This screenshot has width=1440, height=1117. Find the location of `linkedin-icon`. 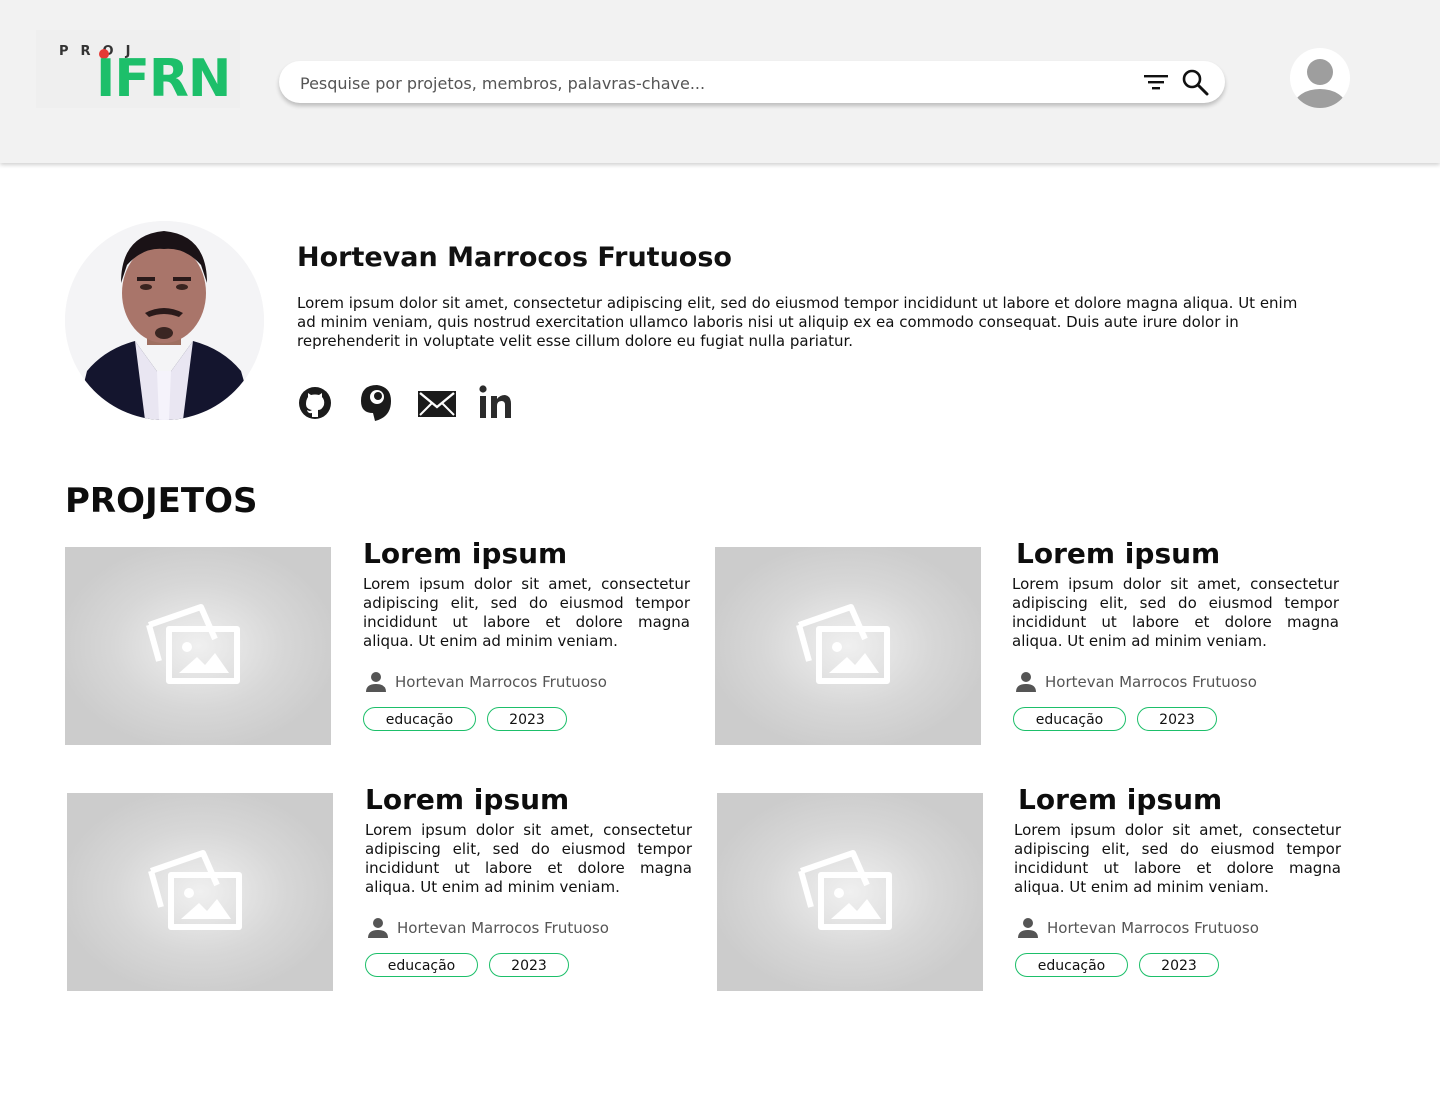

linkedin-icon is located at coordinates (495, 401).